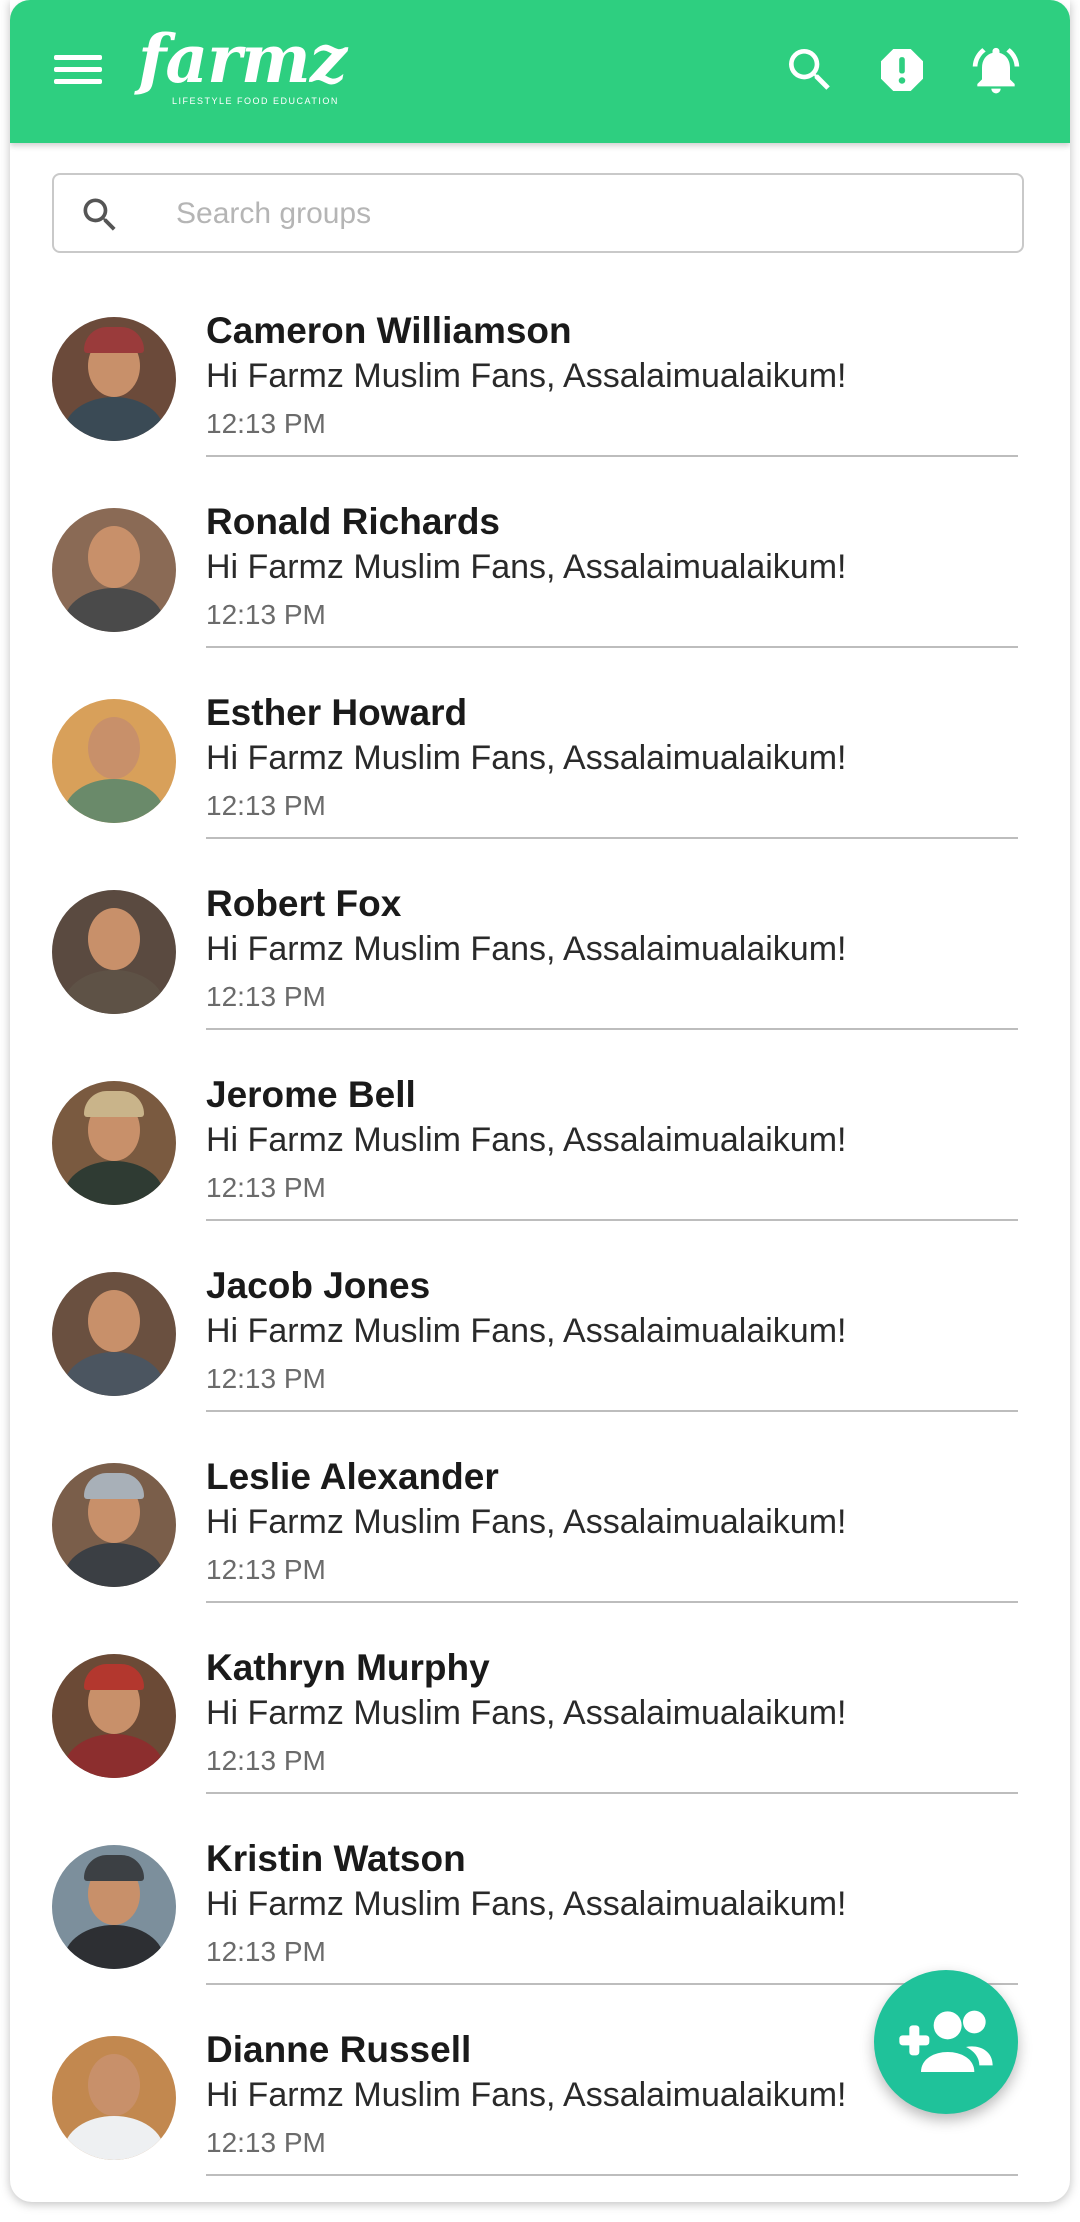 The height and width of the screenshot is (2222, 1080). What do you see at coordinates (996, 70) in the screenshot?
I see `bell-icon` at bounding box center [996, 70].